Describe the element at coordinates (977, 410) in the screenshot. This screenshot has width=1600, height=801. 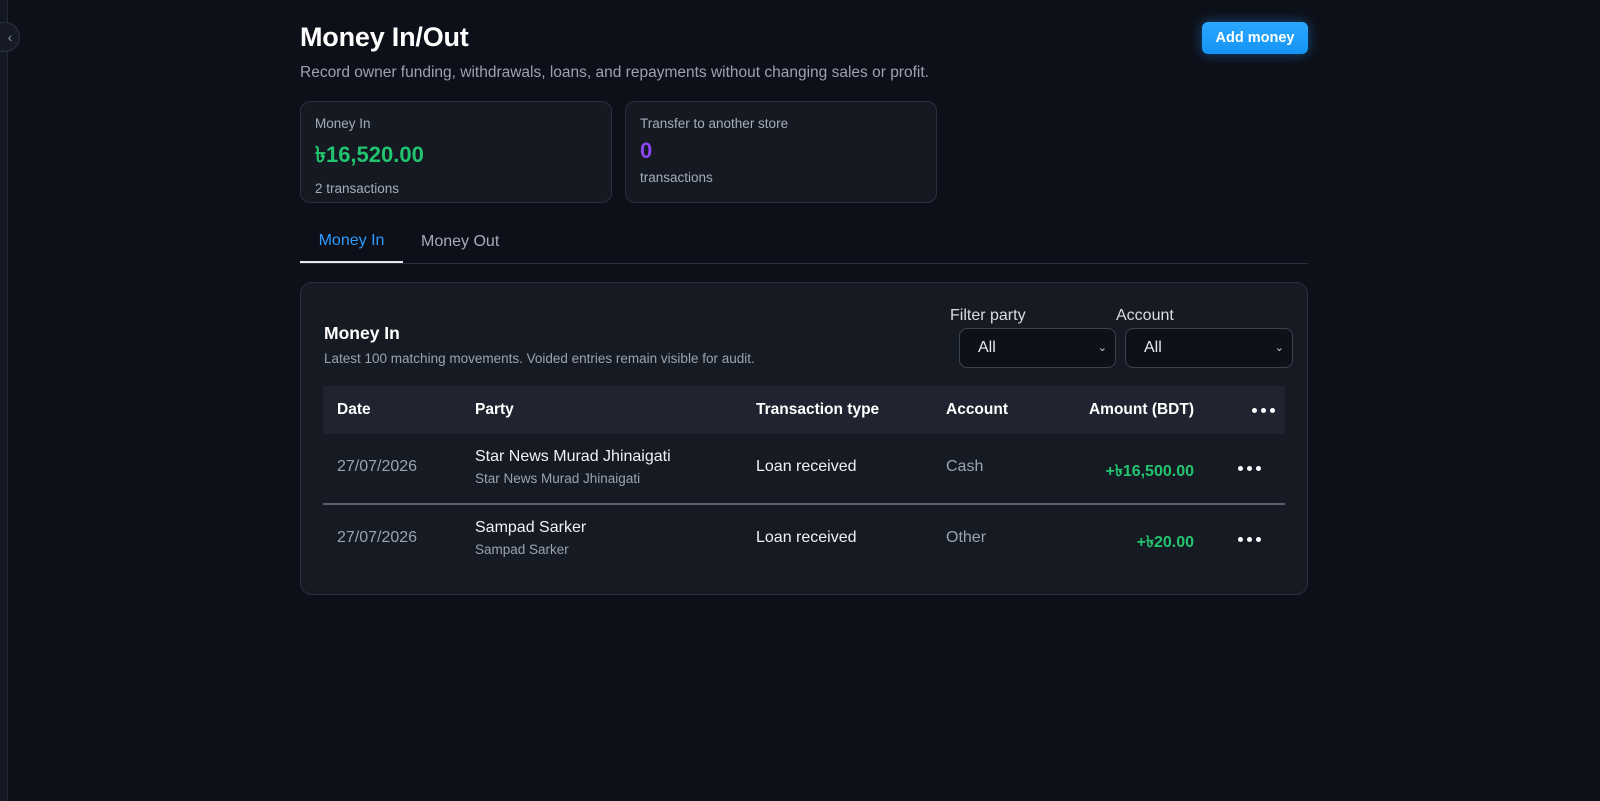
I see `column-account: Account` at that location.